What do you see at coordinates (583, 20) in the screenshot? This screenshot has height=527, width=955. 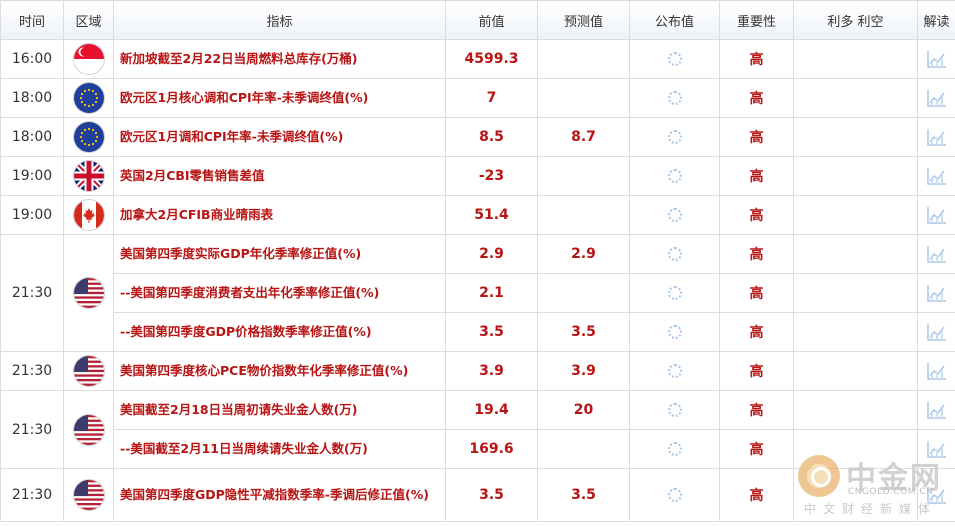 I see `header-forecast: 预测值` at bounding box center [583, 20].